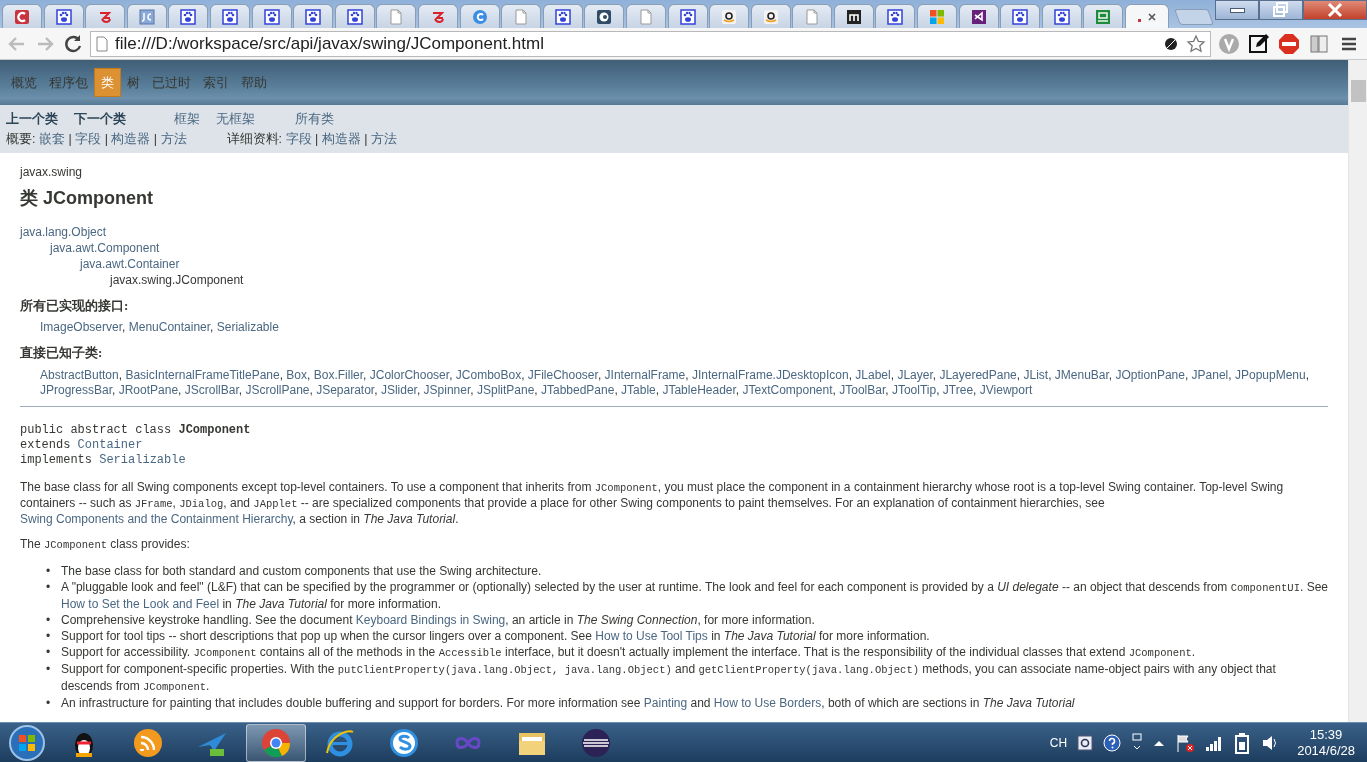 The image size is (1367, 762). I want to click on doc-link: How to Set the Look and Feel, so click(140, 603).